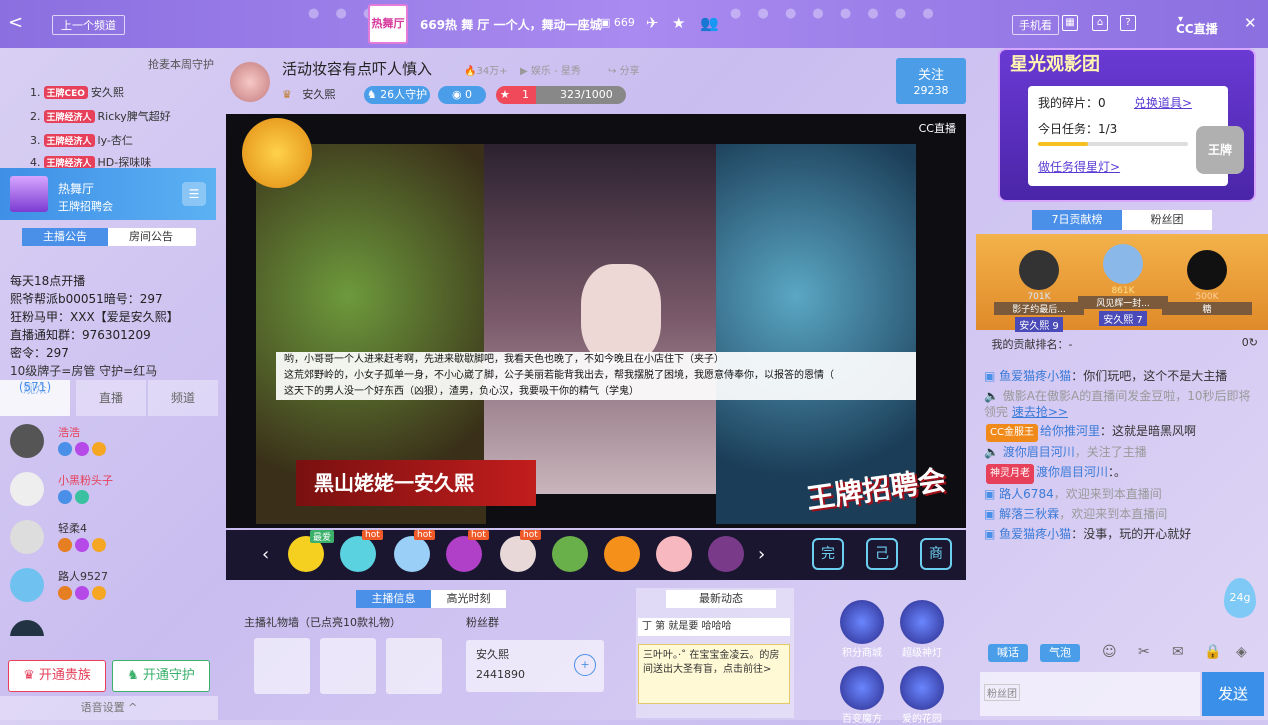  What do you see at coordinates (931, 81) in the screenshot?
I see `follow-button: 关注 29238` at bounding box center [931, 81].